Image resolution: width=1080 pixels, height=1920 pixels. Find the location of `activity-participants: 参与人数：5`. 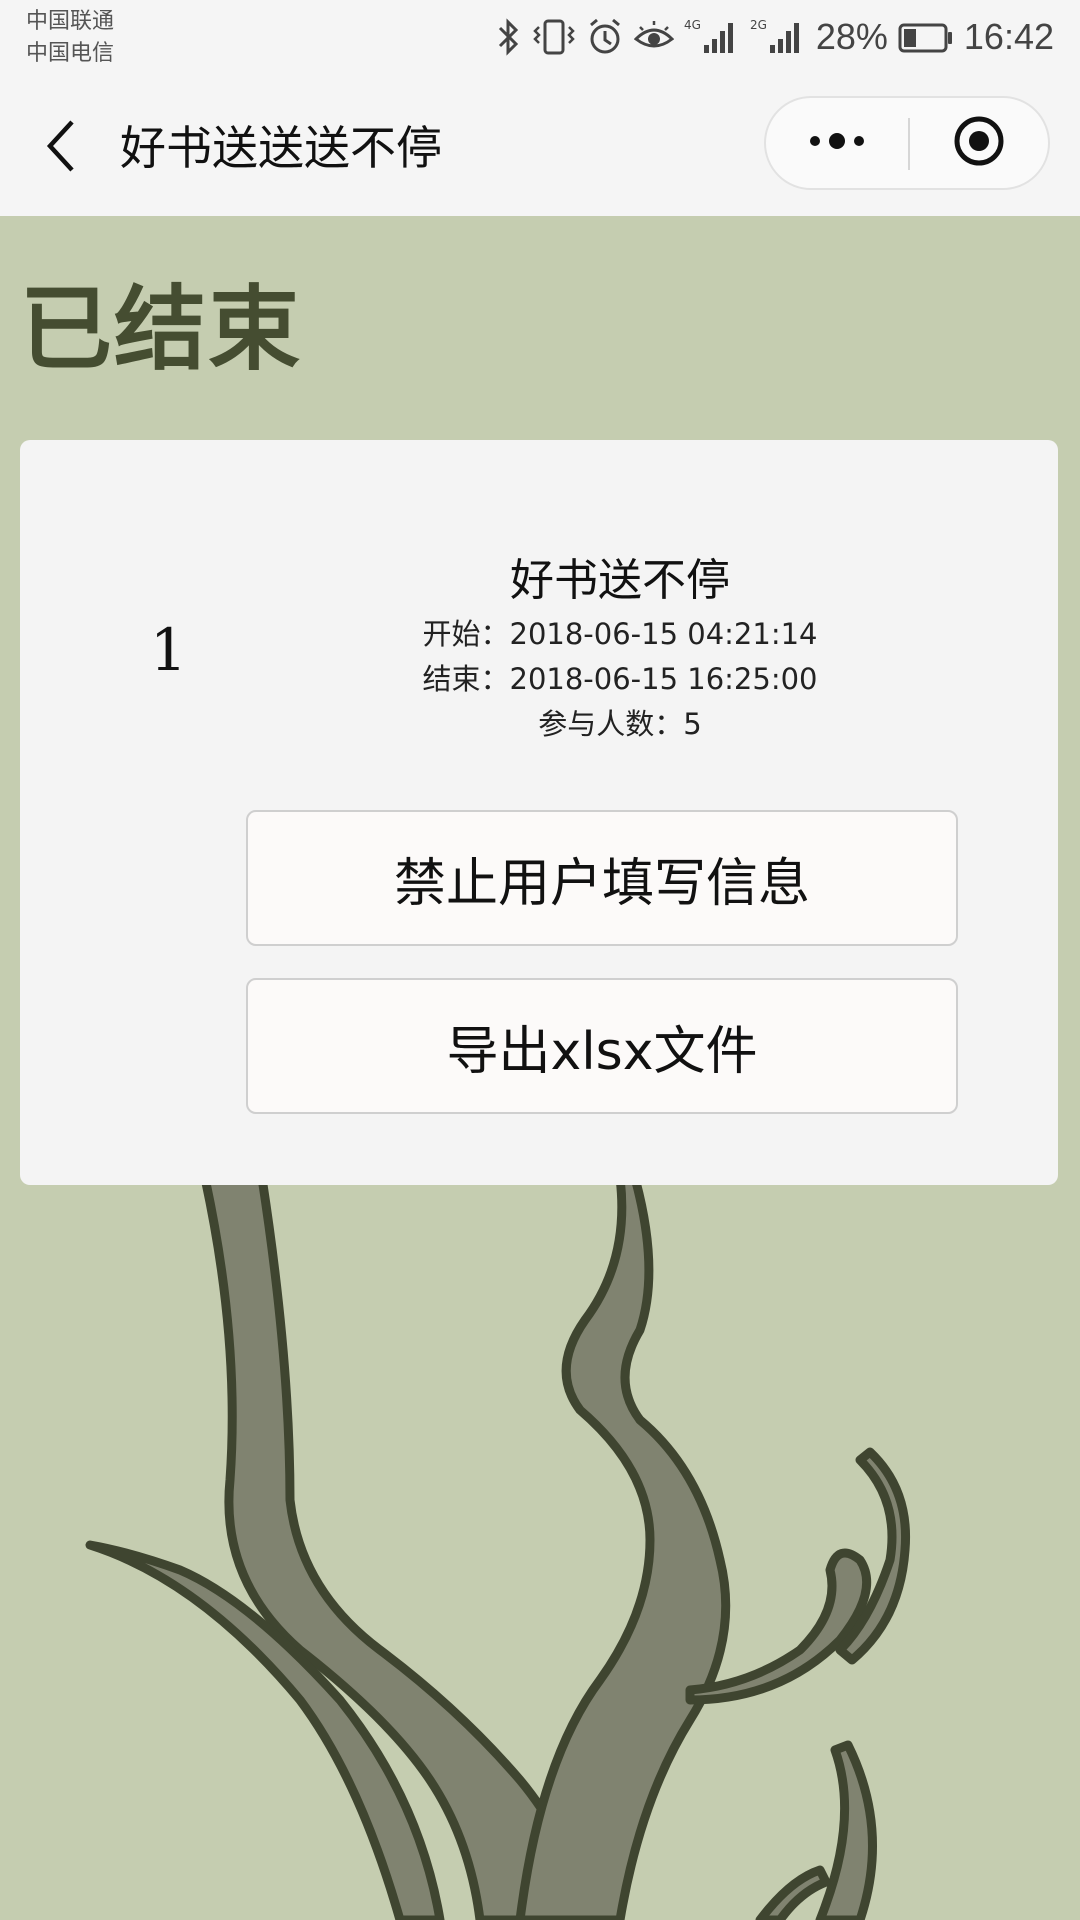

activity-participants: 参与人数：5 is located at coordinates (620, 724).